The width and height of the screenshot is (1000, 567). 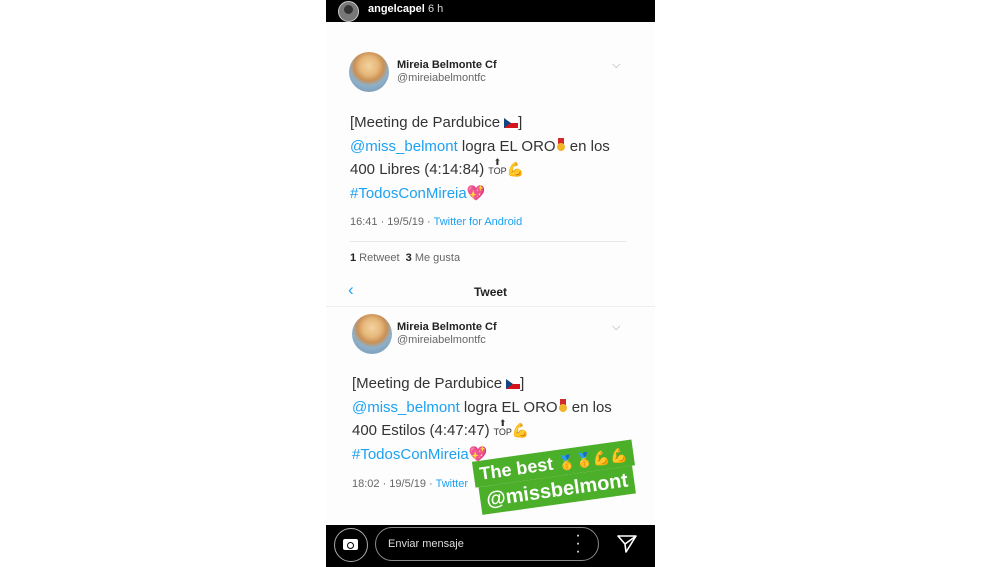 I want to click on message-input: Enviar mensaje · · ·, so click(x=487, y=544).